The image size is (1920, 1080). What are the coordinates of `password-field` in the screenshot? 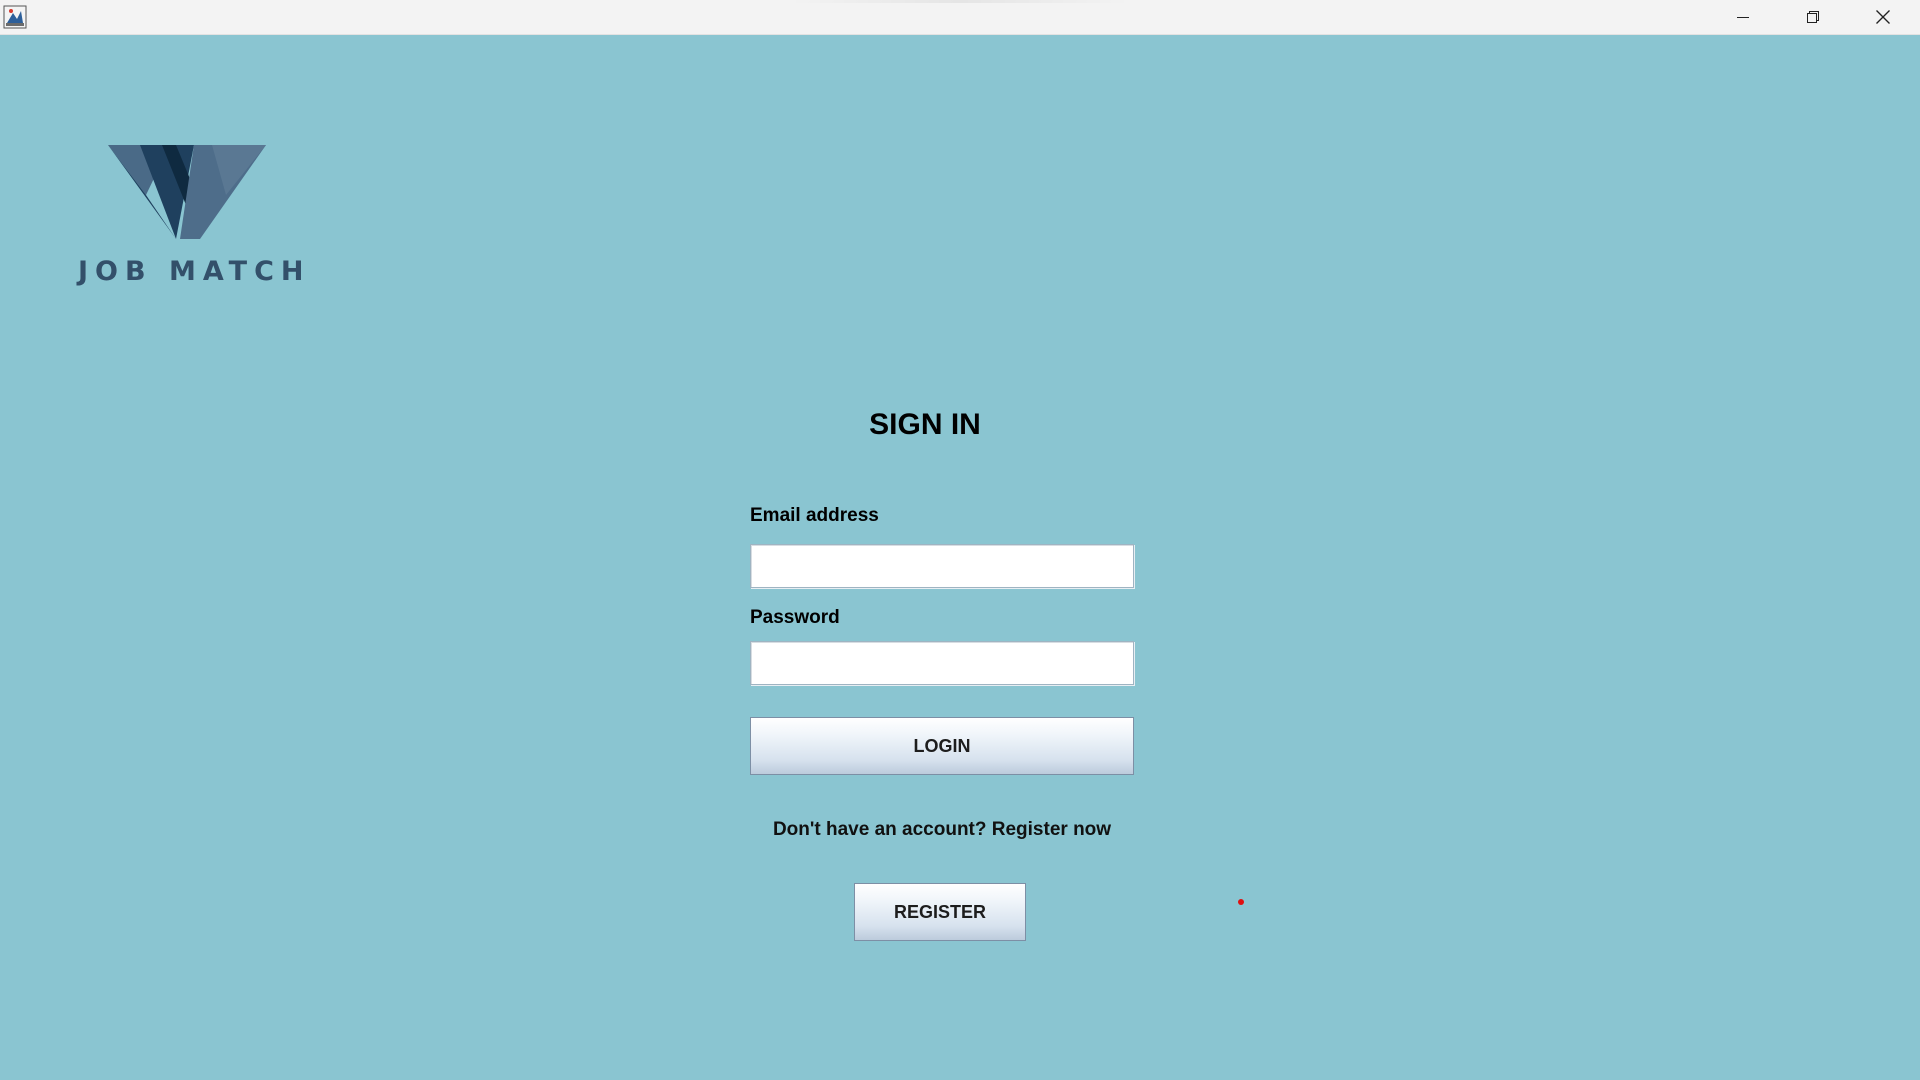 It's located at (942, 663).